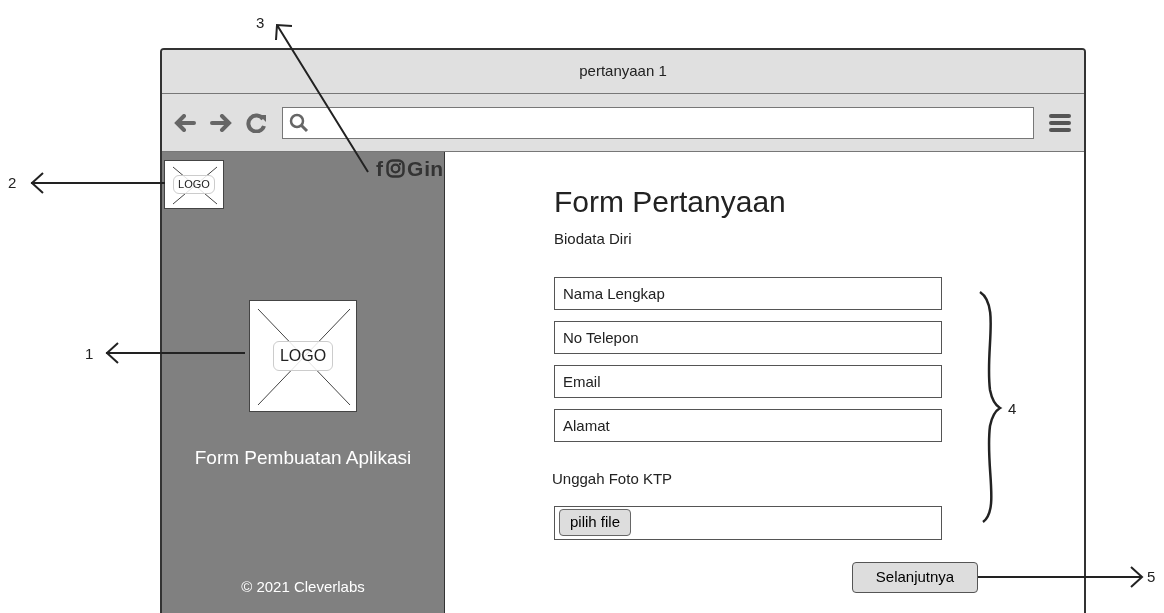 The height and width of the screenshot is (613, 1164). What do you see at coordinates (915, 577) in the screenshot?
I see `next-button: Selanjutnya` at bounding box center [915, 577].